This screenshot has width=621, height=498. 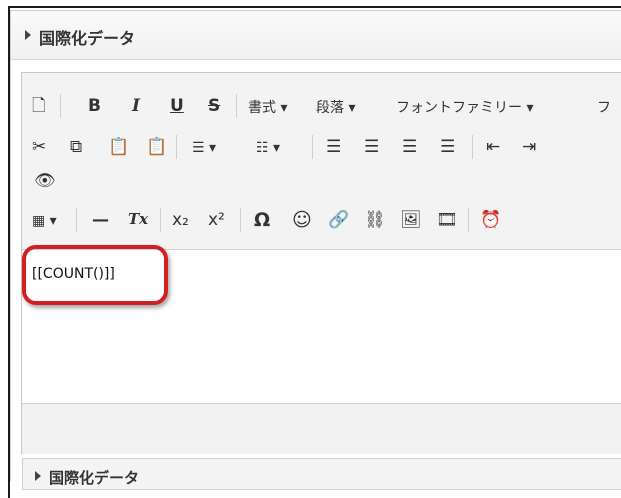 What do you see at coordinates (100, 220) in the screenshot?
I see `horizontal-rule-icon: —` at bounding box center [100, 220].